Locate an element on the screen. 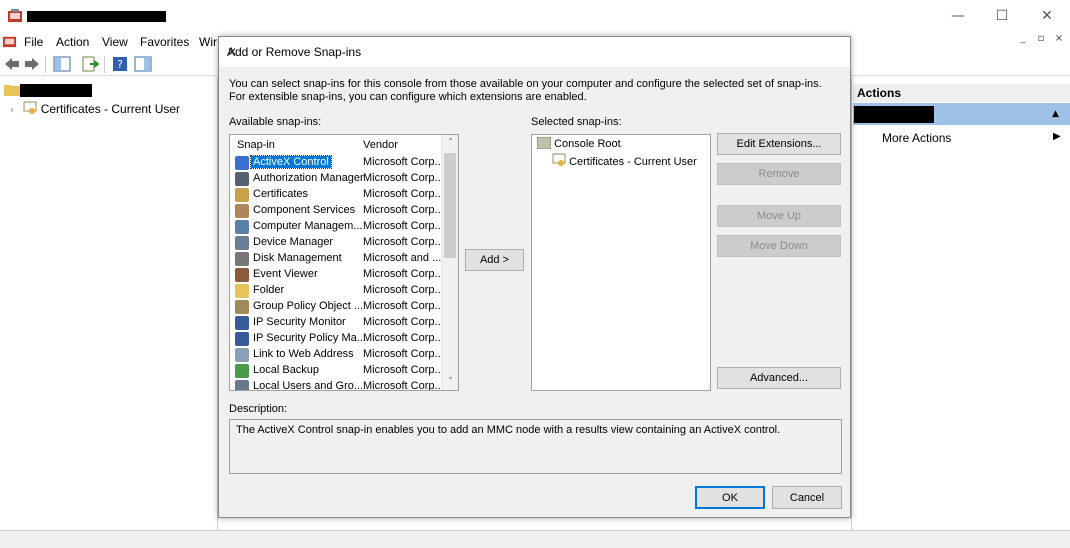  status-bar is located at coordinates (535, 539).